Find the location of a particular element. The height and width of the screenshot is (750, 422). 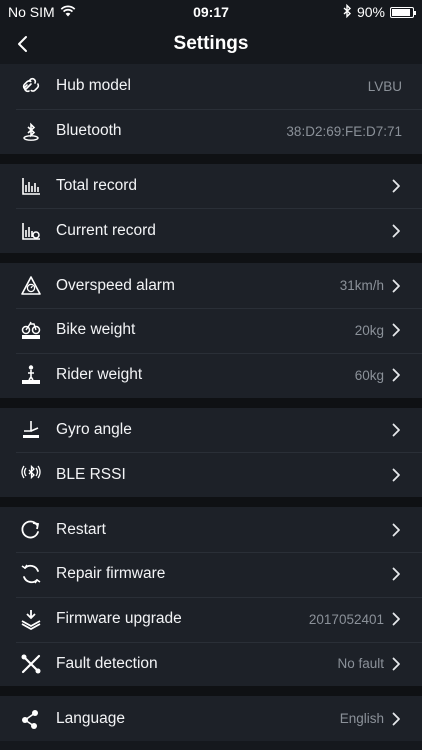

row-label: Total record is located at coordinates (96, 185).